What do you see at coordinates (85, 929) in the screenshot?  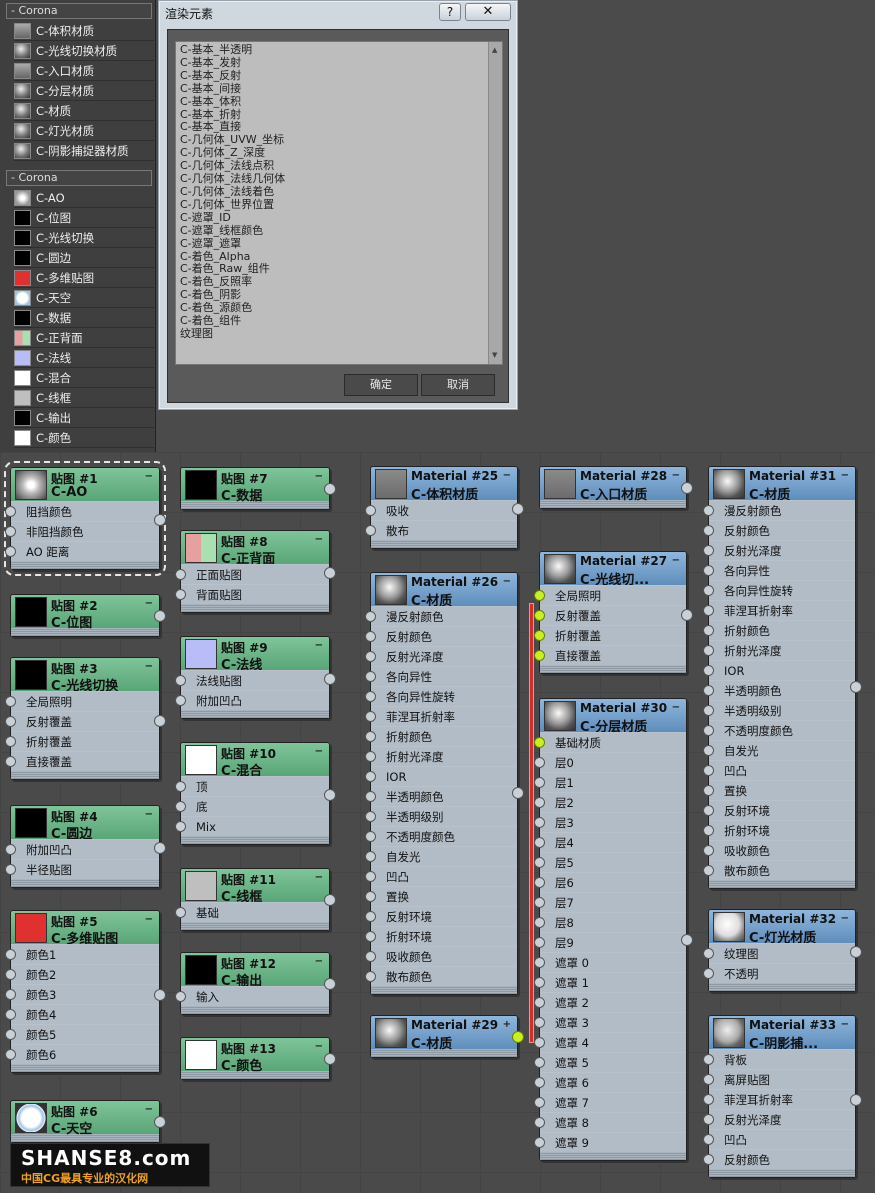 I see `node-header: 贴图 #5 C-多维贴图 −` at bounding box center [85, 929].